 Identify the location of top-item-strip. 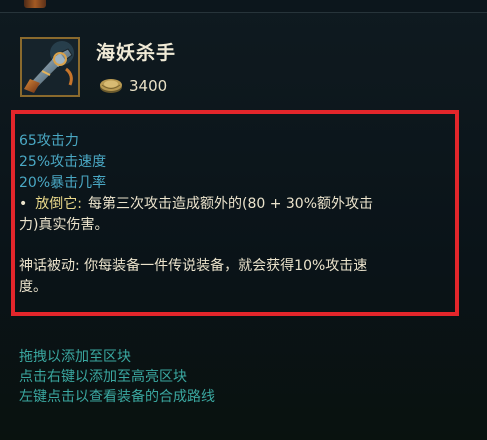
(243, 6).